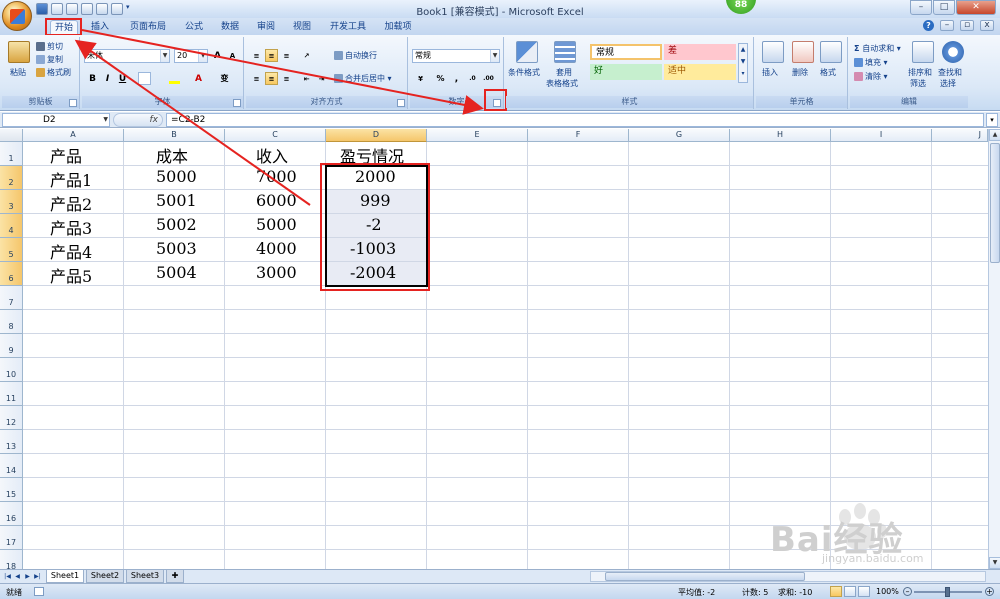 This screenshot has width=1000, height=599. Describe the element at coordinates (71, 275) in the screenshot. I see `cell-a6: 产品5` at that location.